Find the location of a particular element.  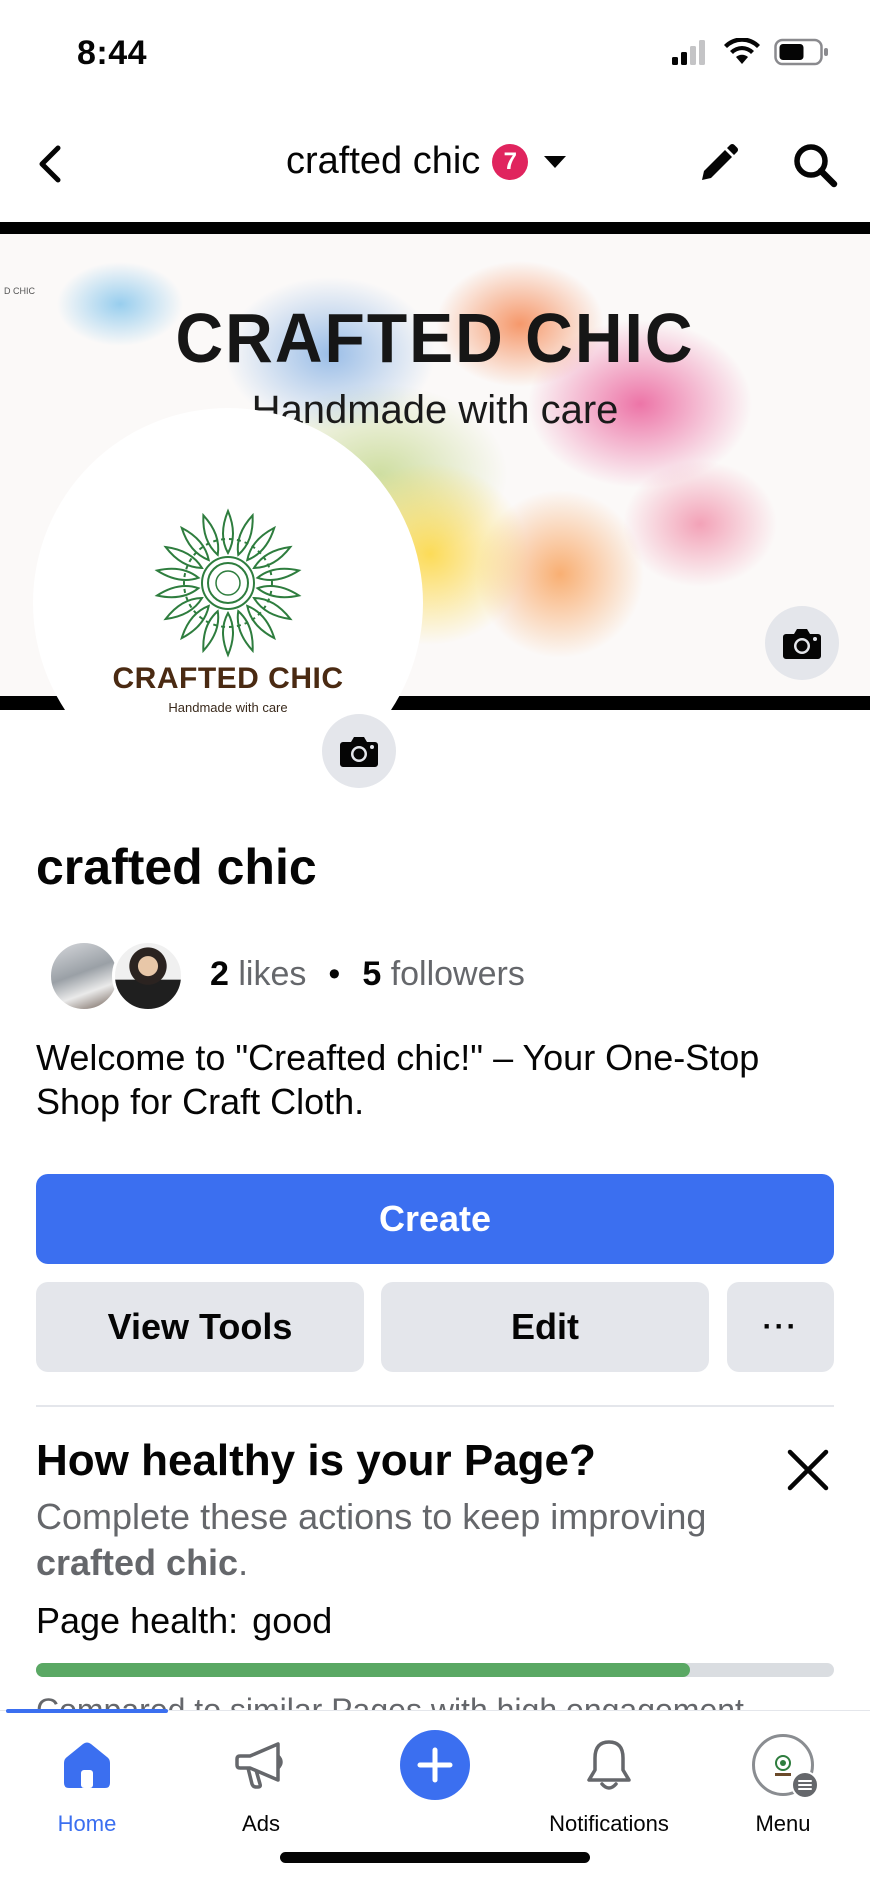

page-switcher: crafted chic 7 is located at coordinates (426, 161).